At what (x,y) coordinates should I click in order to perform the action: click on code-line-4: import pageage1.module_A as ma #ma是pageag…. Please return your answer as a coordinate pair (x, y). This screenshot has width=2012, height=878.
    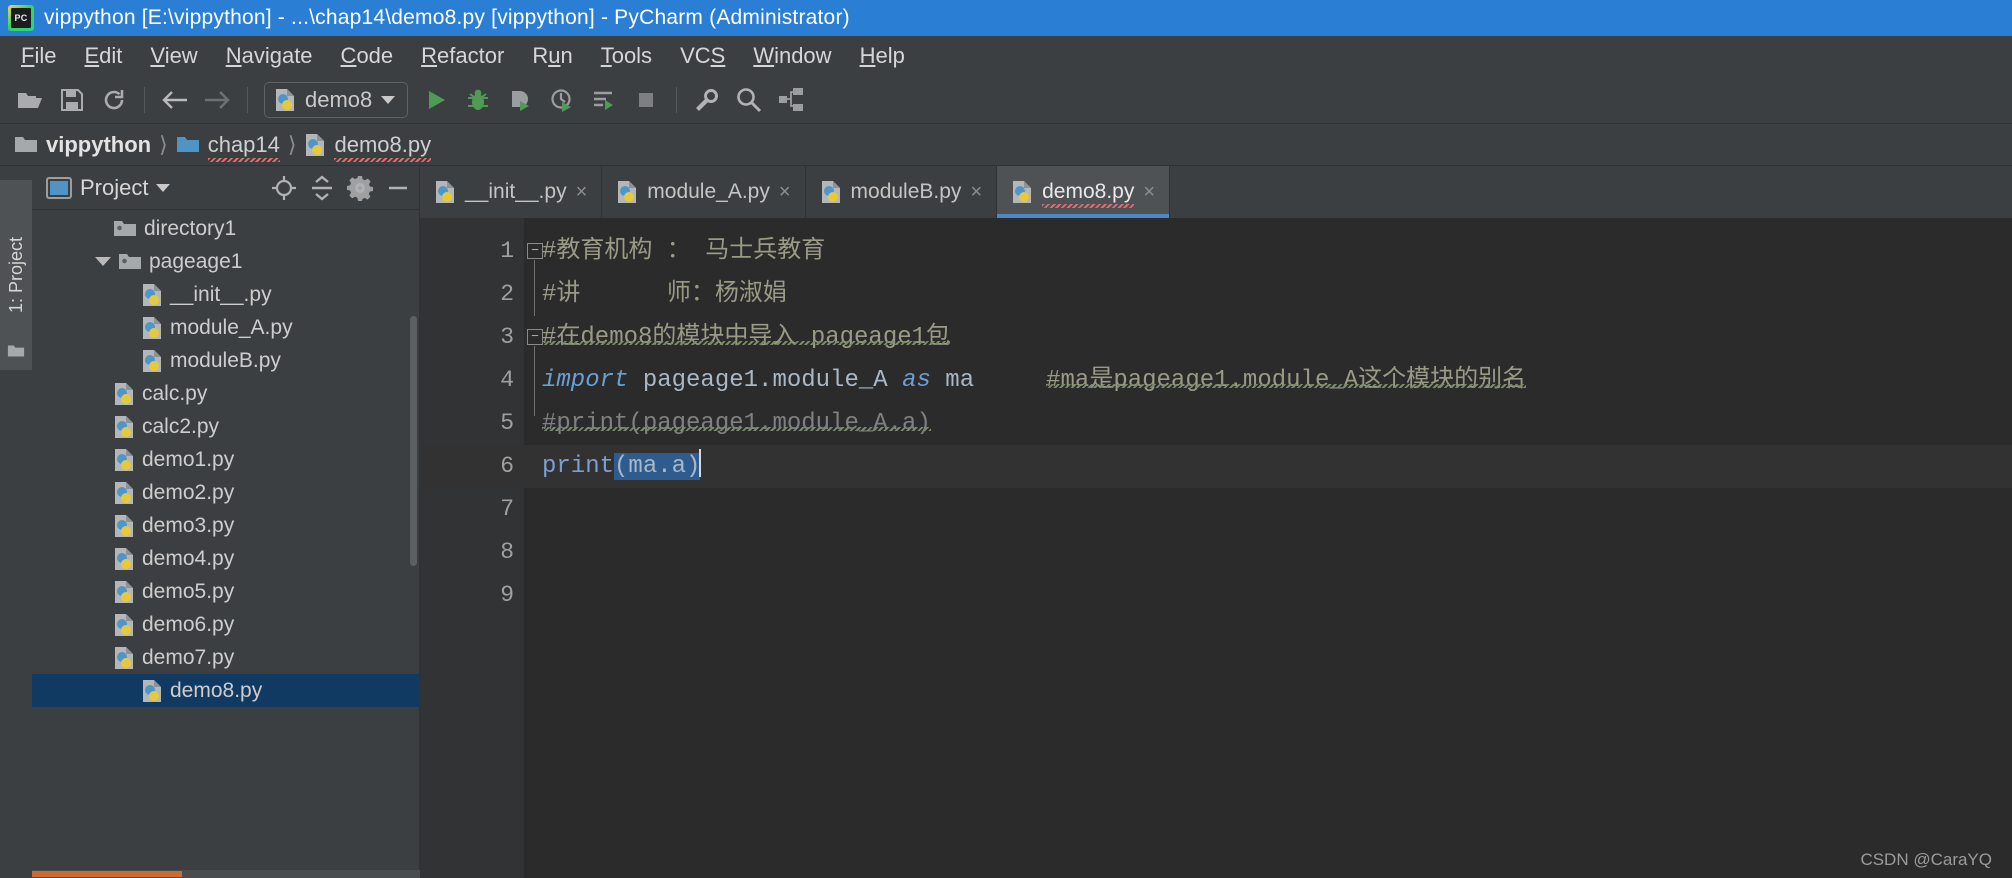
    Looking at the image, I should click on (1277, 380).